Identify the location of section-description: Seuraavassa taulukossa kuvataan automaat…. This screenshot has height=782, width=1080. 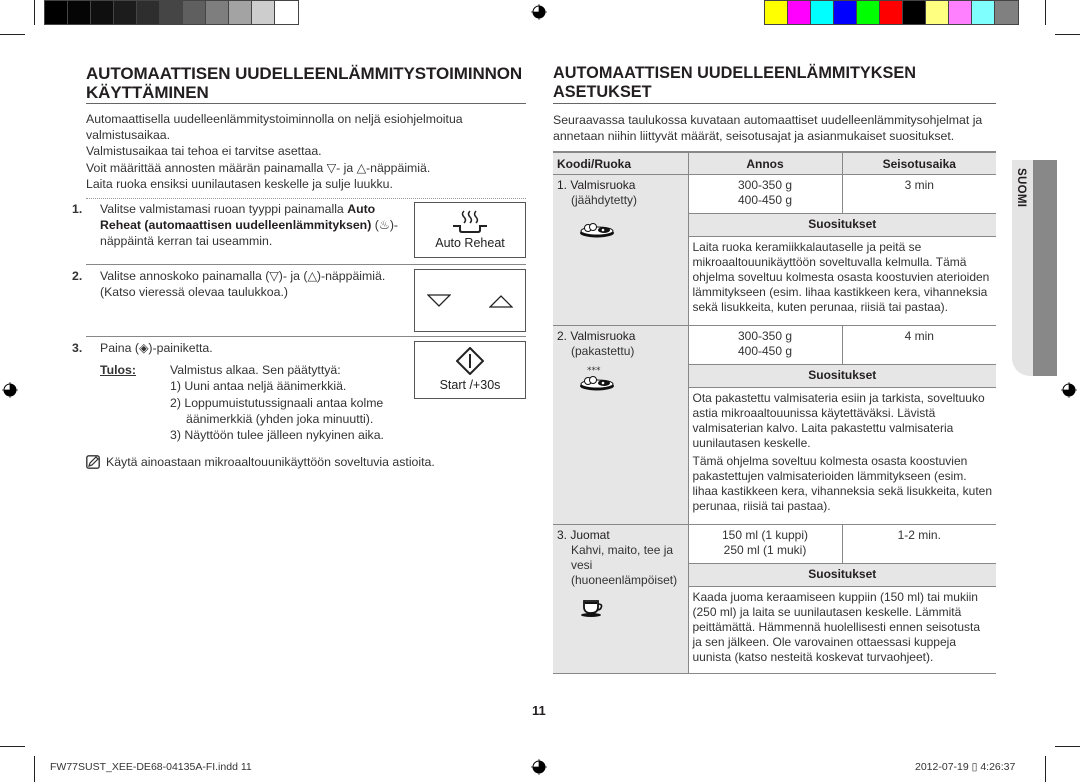
(768, 128).